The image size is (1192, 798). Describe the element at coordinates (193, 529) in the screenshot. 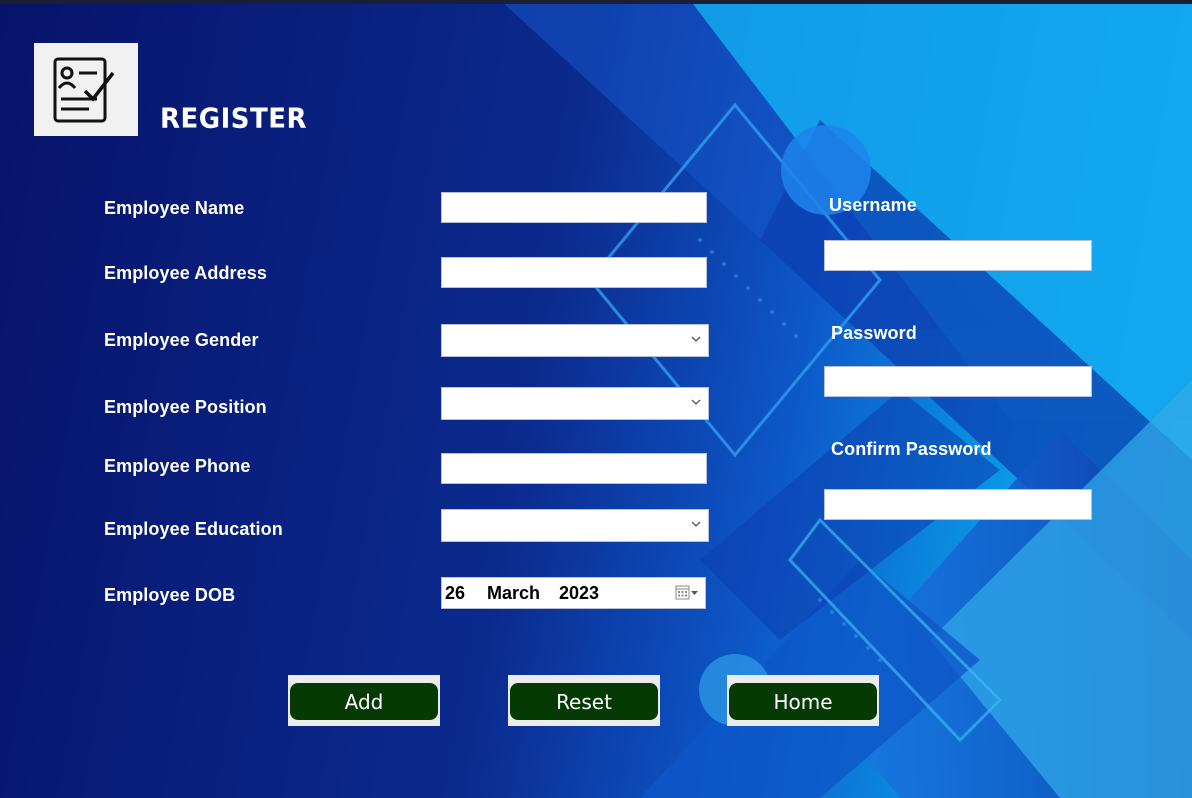

I see `employee-education-label: Employee Education` at that location.